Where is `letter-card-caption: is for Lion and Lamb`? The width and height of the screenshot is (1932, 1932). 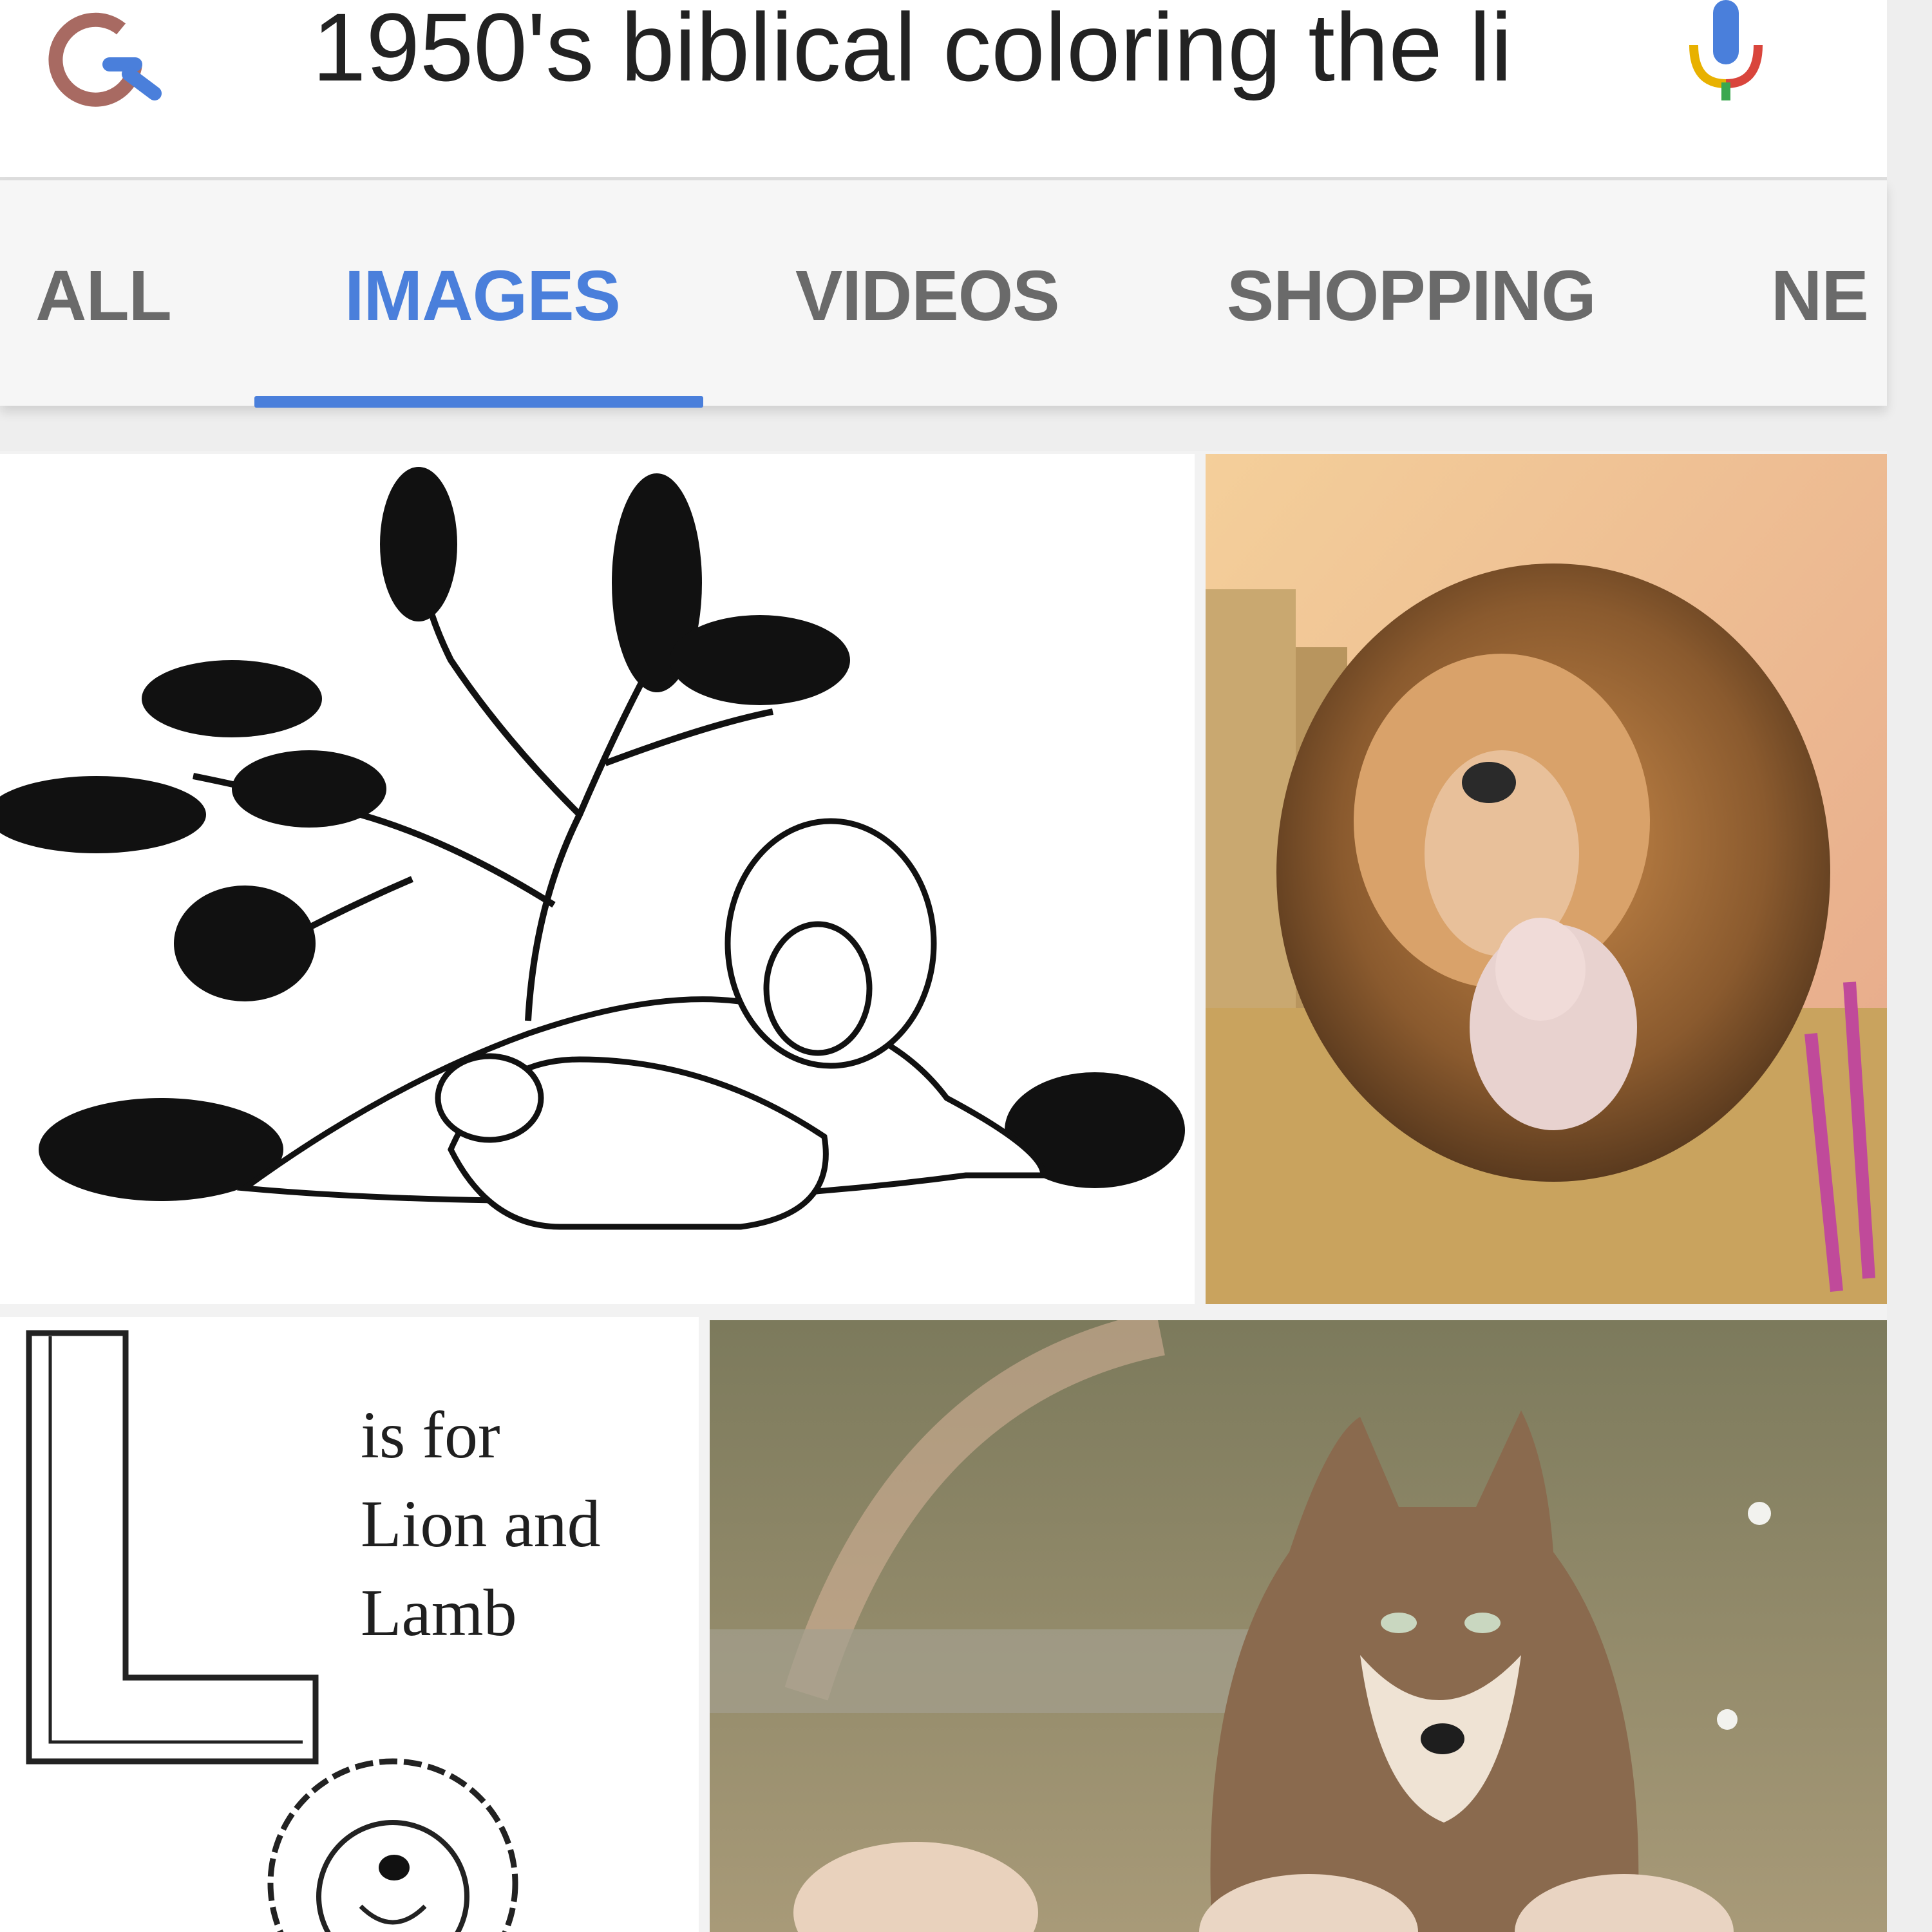 letter-card-caption: is for Lion and Lamb is located at coordinates (481, 1525).